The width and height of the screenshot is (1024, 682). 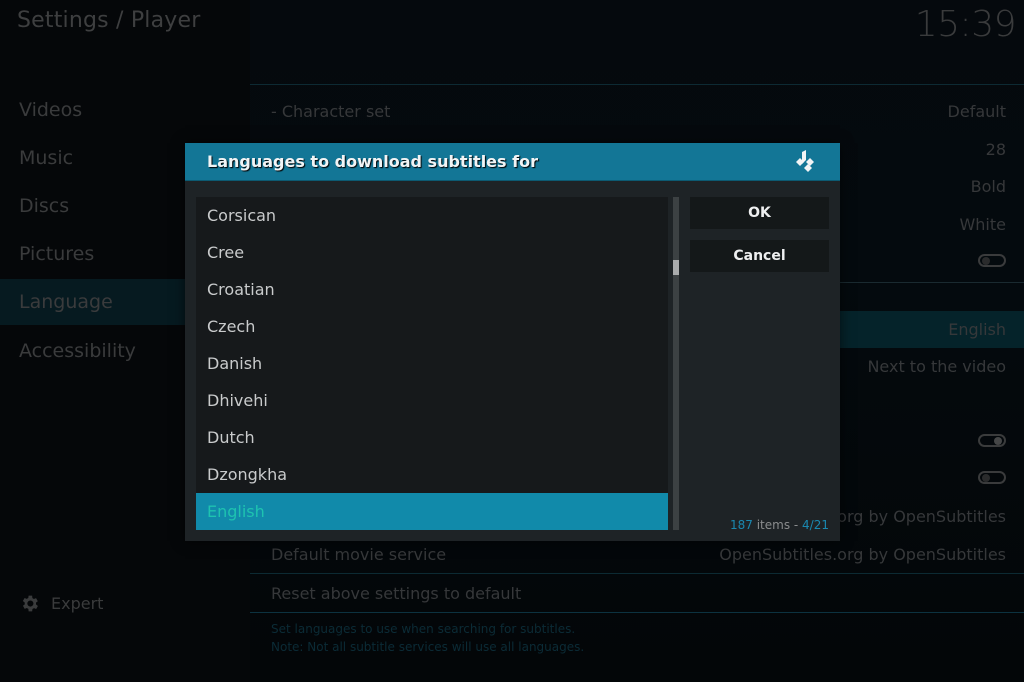 What do you see at coordinates (432, 400) in the screenshot?
I see `language-list-item: Dhivehi` at bounding box center [432, 400].